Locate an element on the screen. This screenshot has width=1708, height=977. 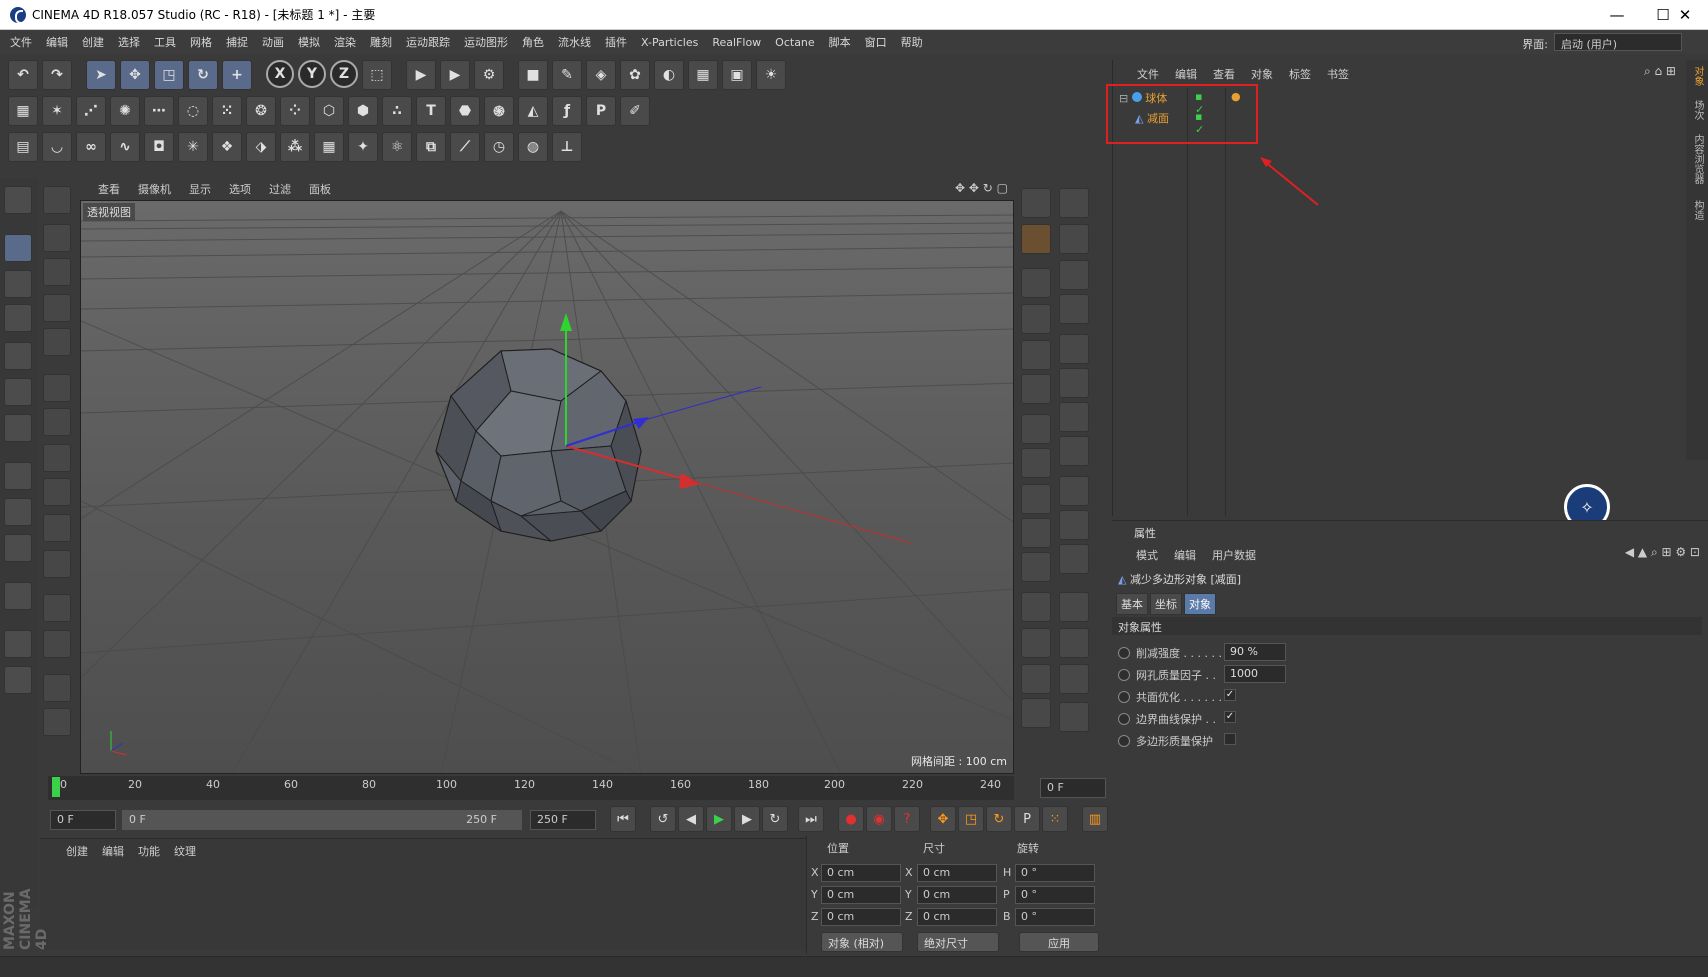
cube-tool-icon is located at coordinates (1036, 203).